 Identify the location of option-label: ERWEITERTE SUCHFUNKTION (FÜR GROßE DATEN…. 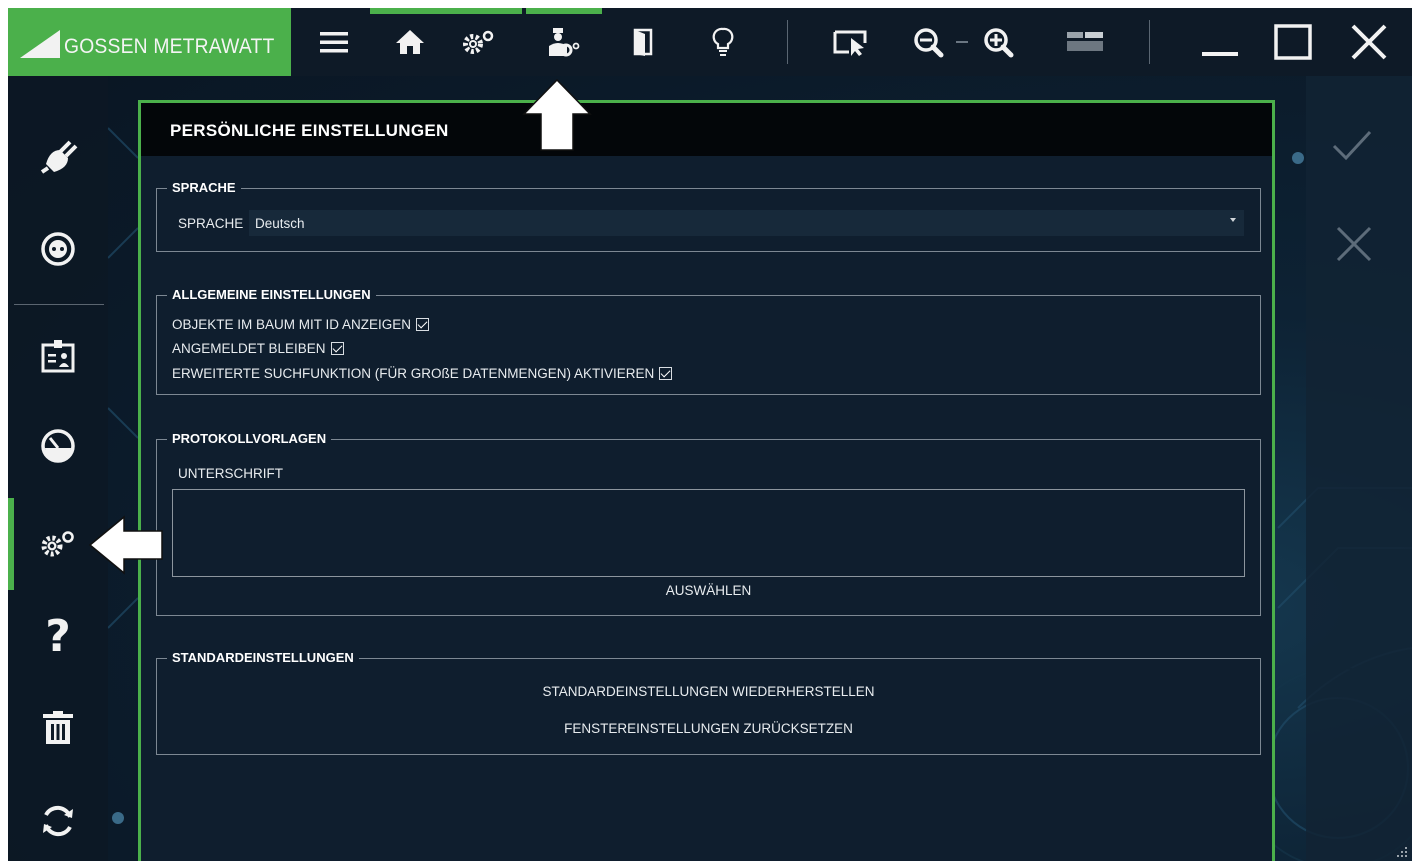
(413, 373).